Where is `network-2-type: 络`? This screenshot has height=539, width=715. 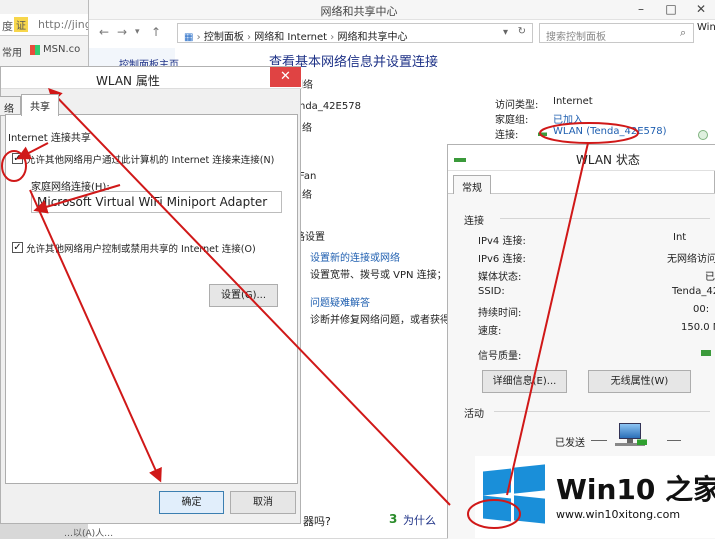
network-2-type: 络 is located at coordinates (307, 195).